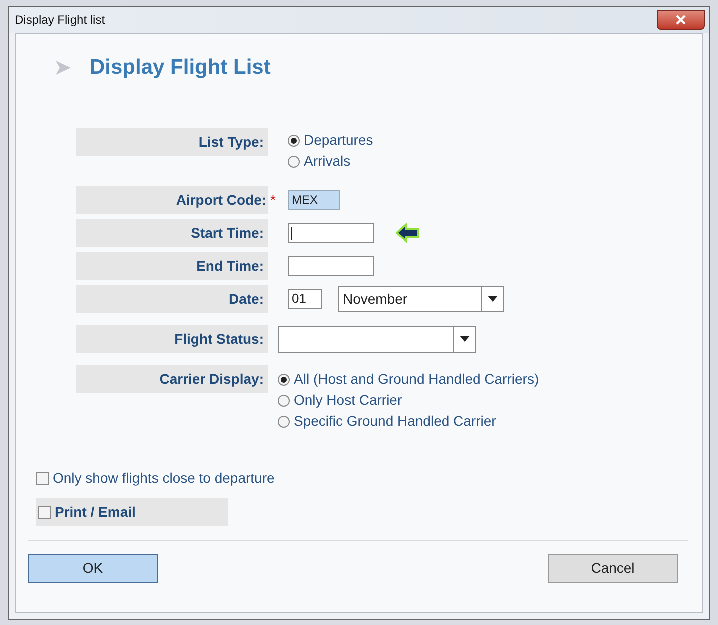 The width and height of the screenshot is (718, 625). Describe the element at coordinates (327, 161) in the screenshot. I see `radio-label: Arrivals` at that location.